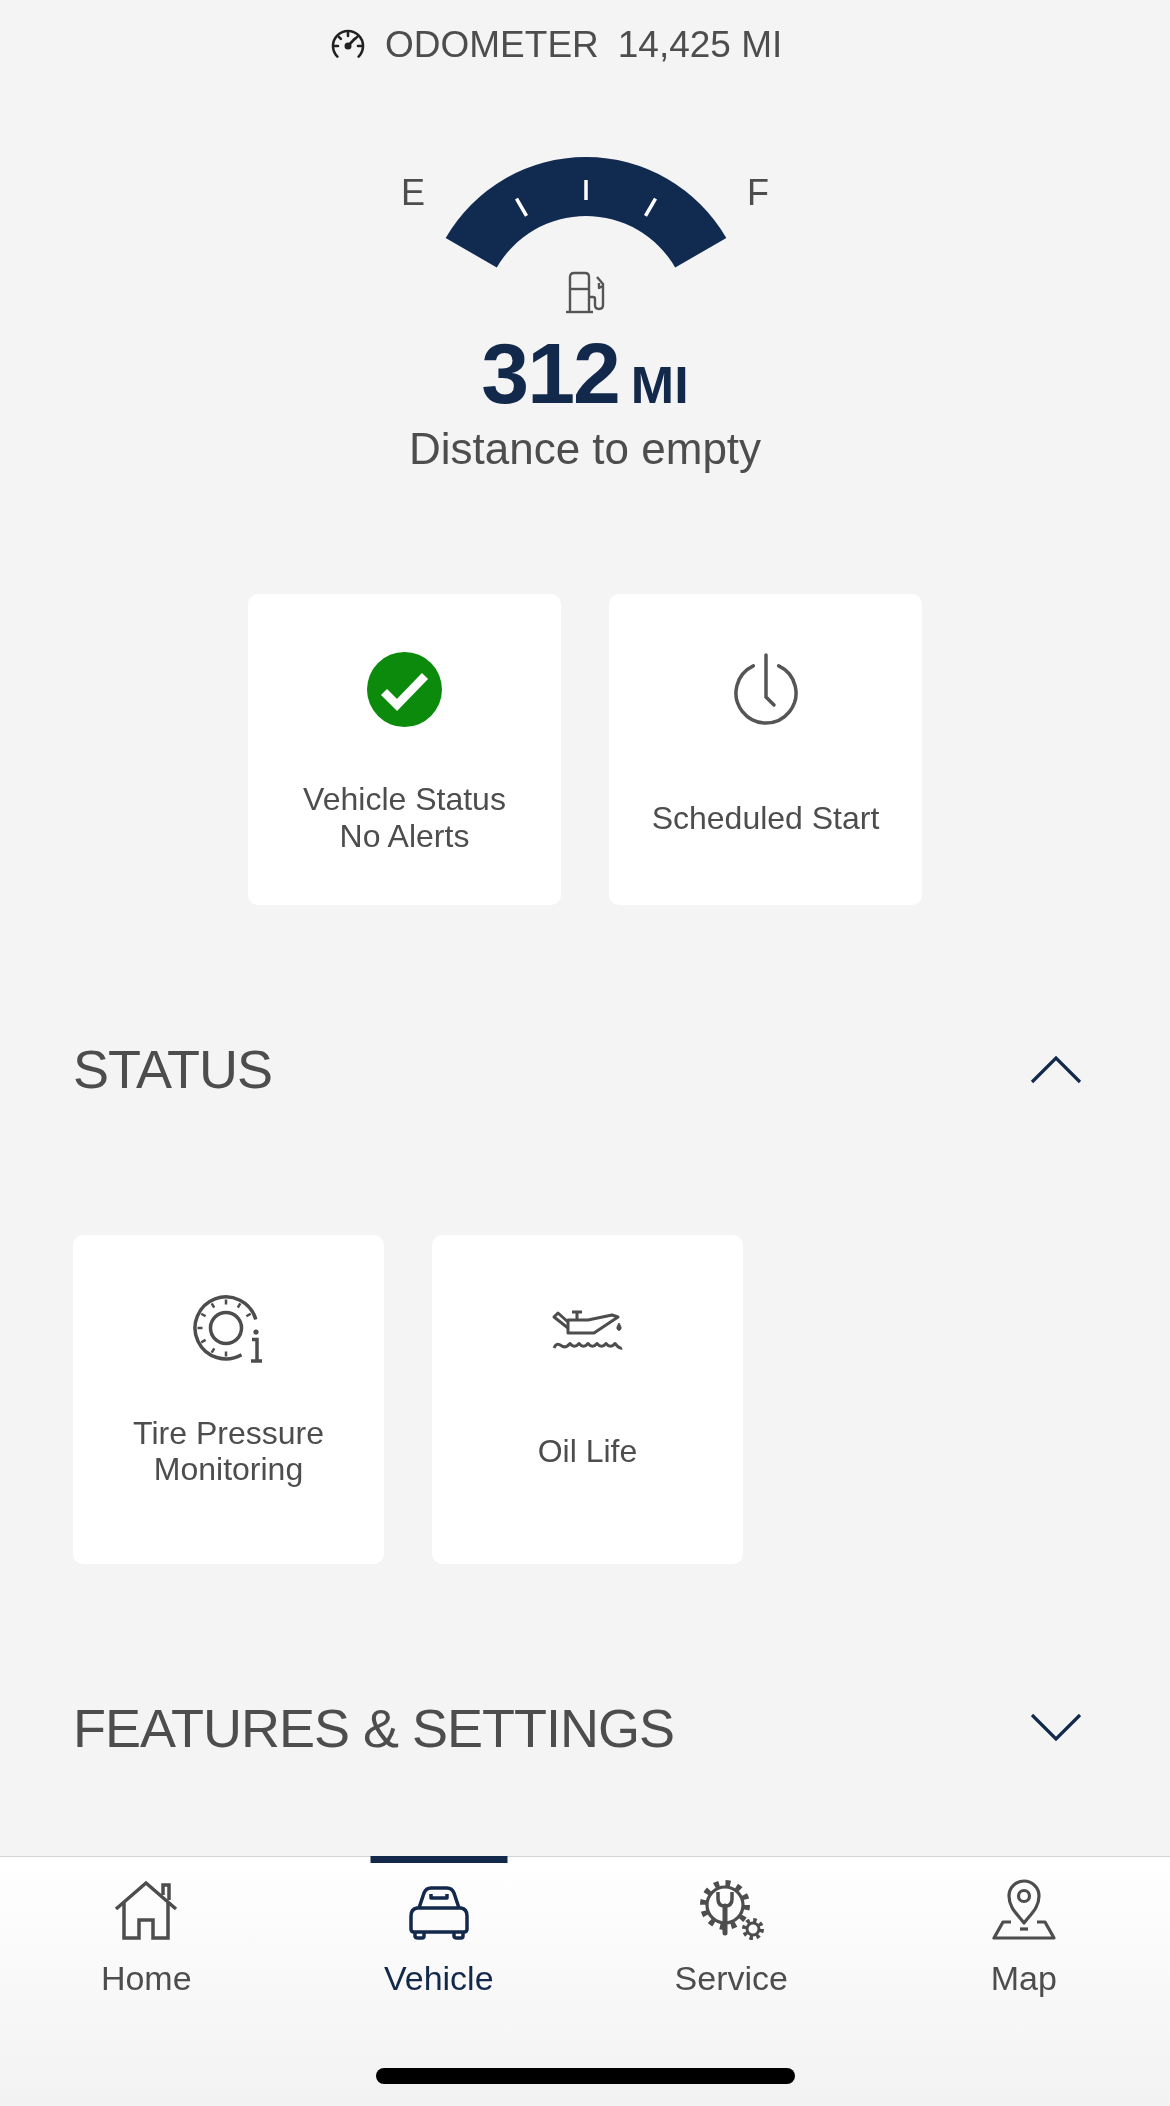 This screenshot has width=1170, height=2106. I want to click on nav-tab: Vehicle, so click(438, 1931).